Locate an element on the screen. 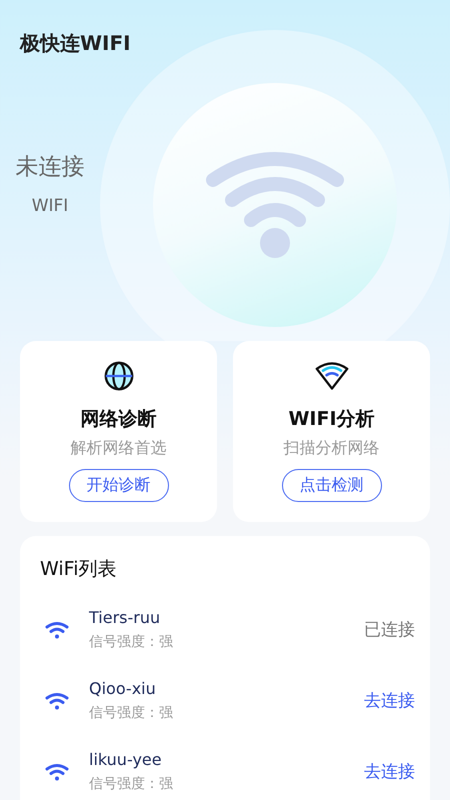 This screenshot has width=450, height=800. tool-button: 开始诊断 is located at coordinates (118, 485).